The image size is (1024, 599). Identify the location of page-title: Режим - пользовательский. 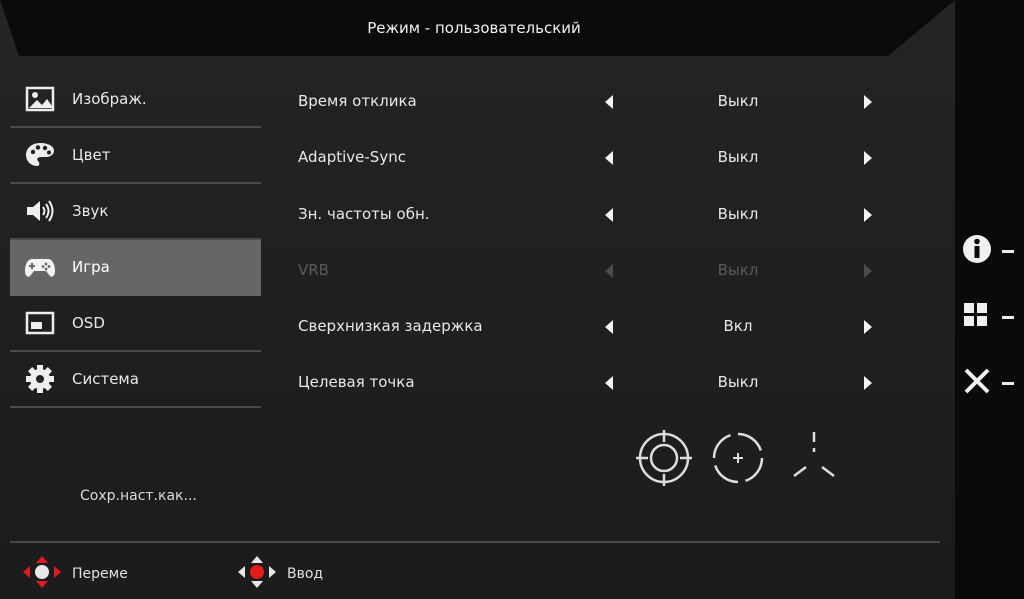
(474, 28).